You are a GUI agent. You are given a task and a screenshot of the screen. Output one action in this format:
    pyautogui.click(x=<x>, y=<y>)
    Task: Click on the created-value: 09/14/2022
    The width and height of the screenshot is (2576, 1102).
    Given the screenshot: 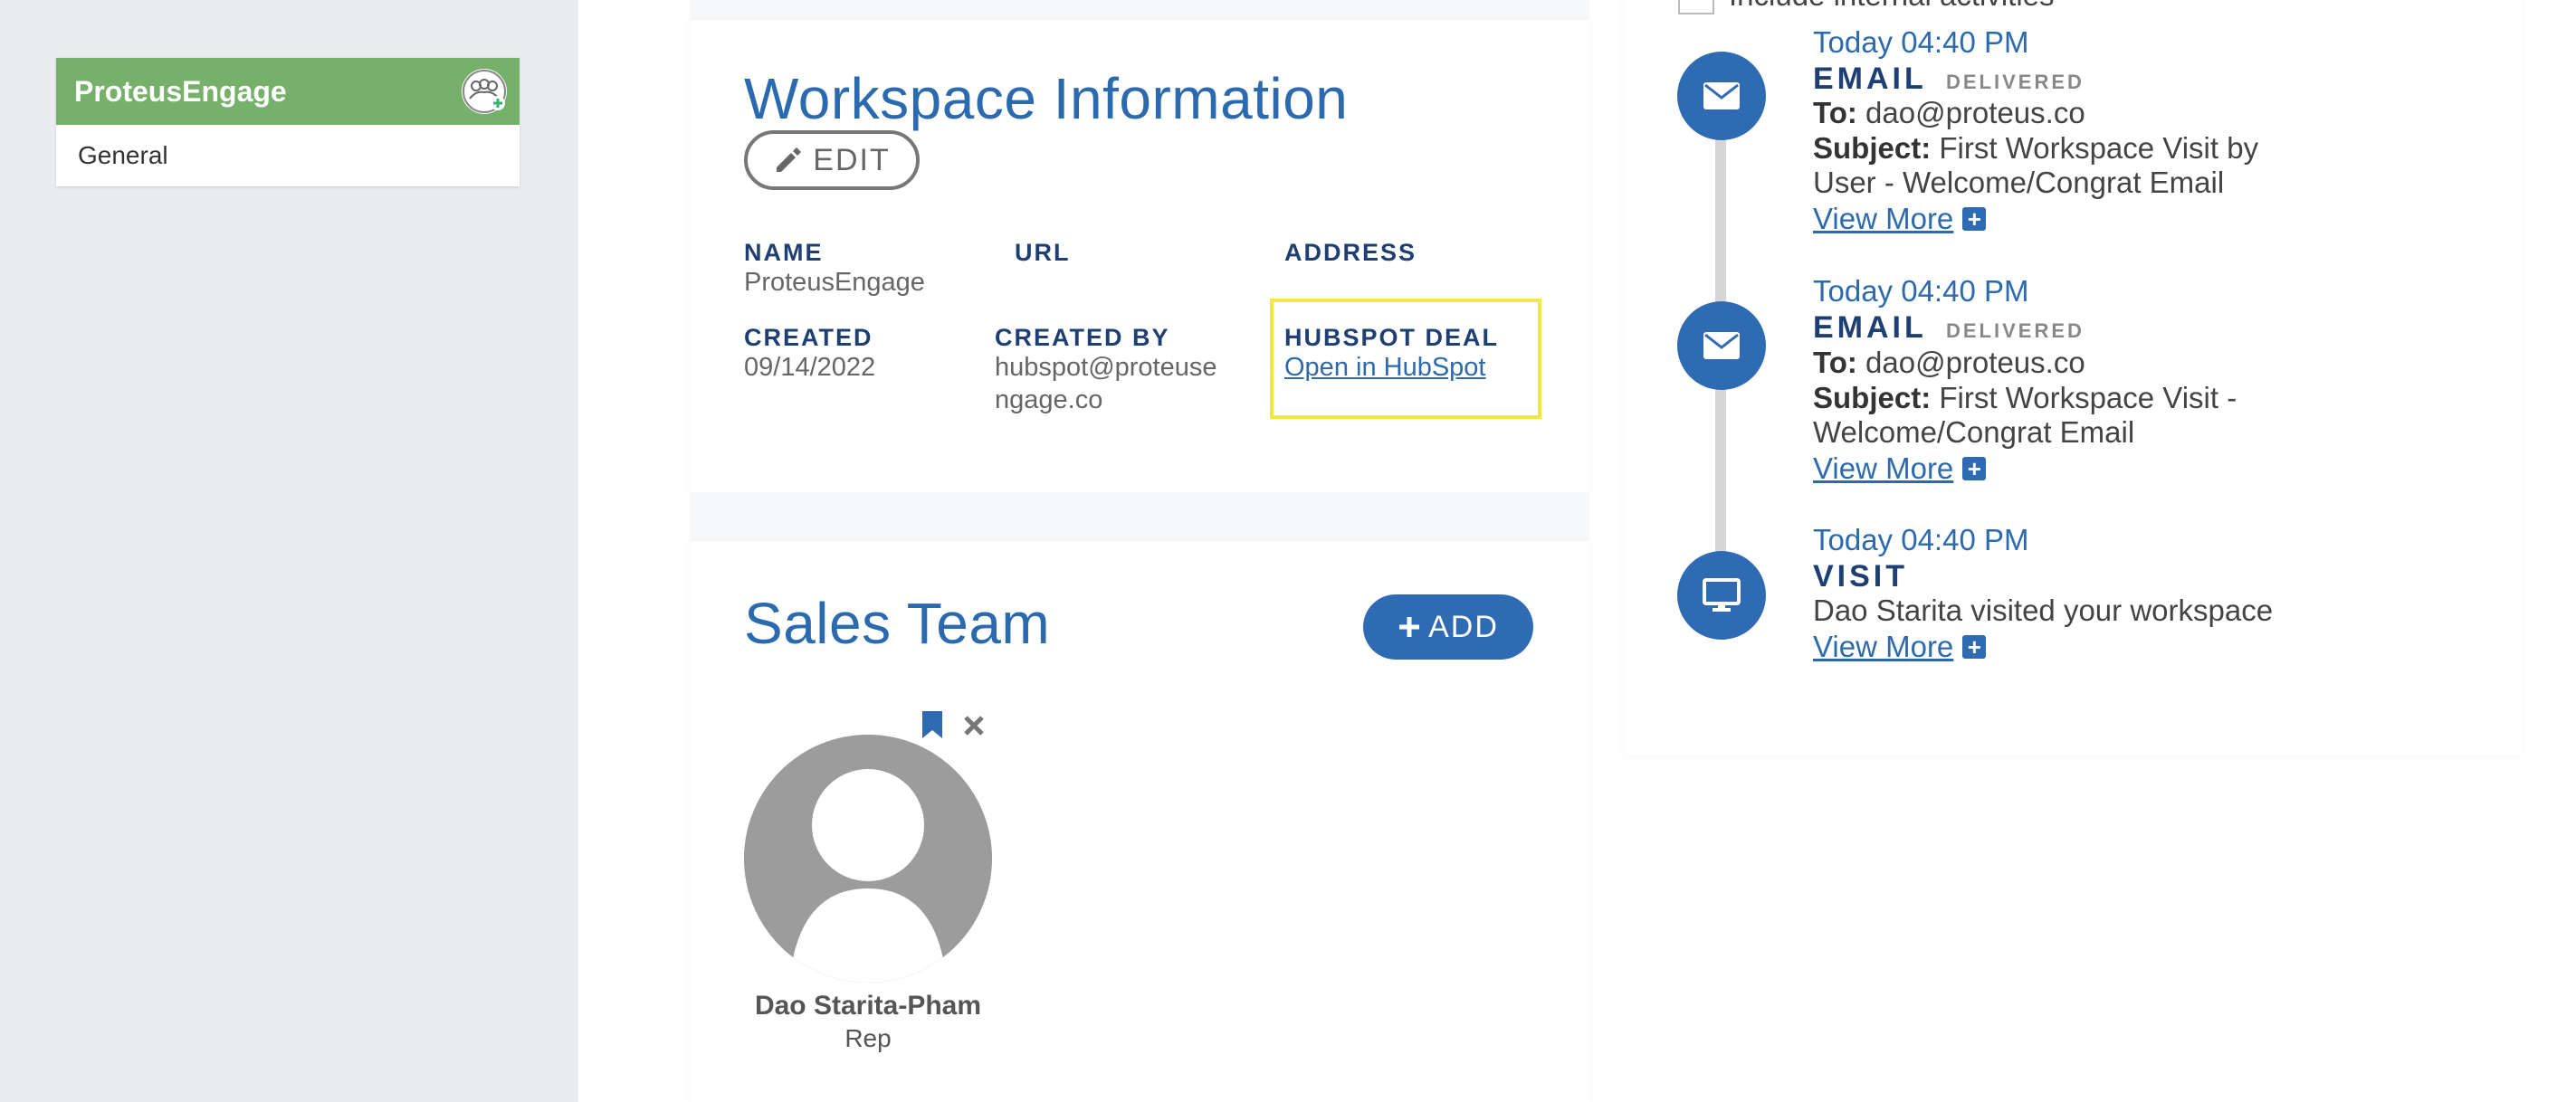 What is the action you would take?
    pyautogui.click(x=810, y=368)
    